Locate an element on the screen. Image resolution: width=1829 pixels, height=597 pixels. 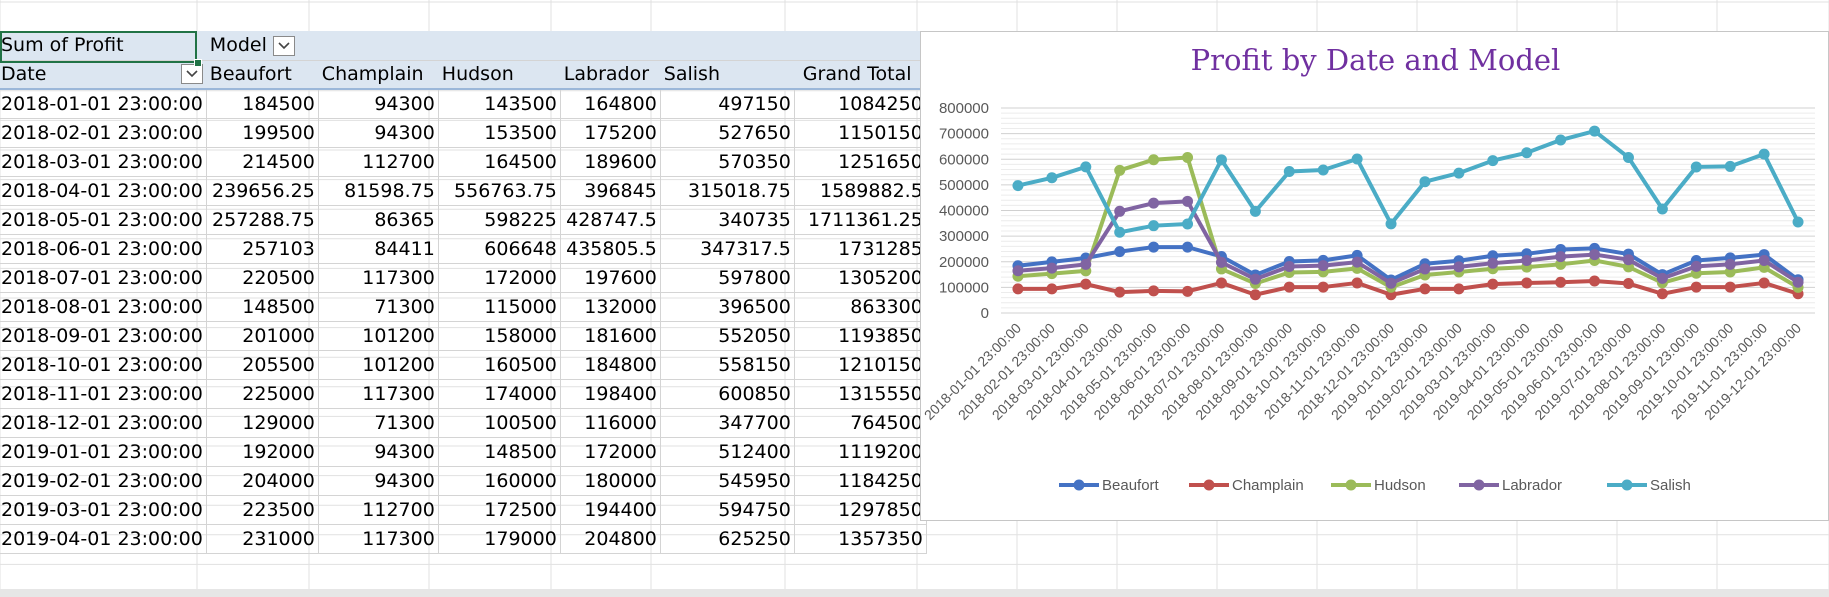
column-header-labrador: Labrador is located at coordinates (610, 75).